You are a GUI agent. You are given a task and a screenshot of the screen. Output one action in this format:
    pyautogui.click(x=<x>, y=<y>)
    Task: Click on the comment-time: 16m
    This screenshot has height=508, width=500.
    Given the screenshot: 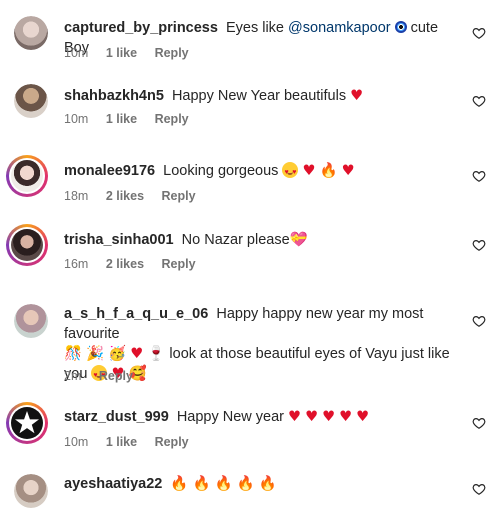 What is the action you would take?
    pyautogui.click(x=76, y=264)
    